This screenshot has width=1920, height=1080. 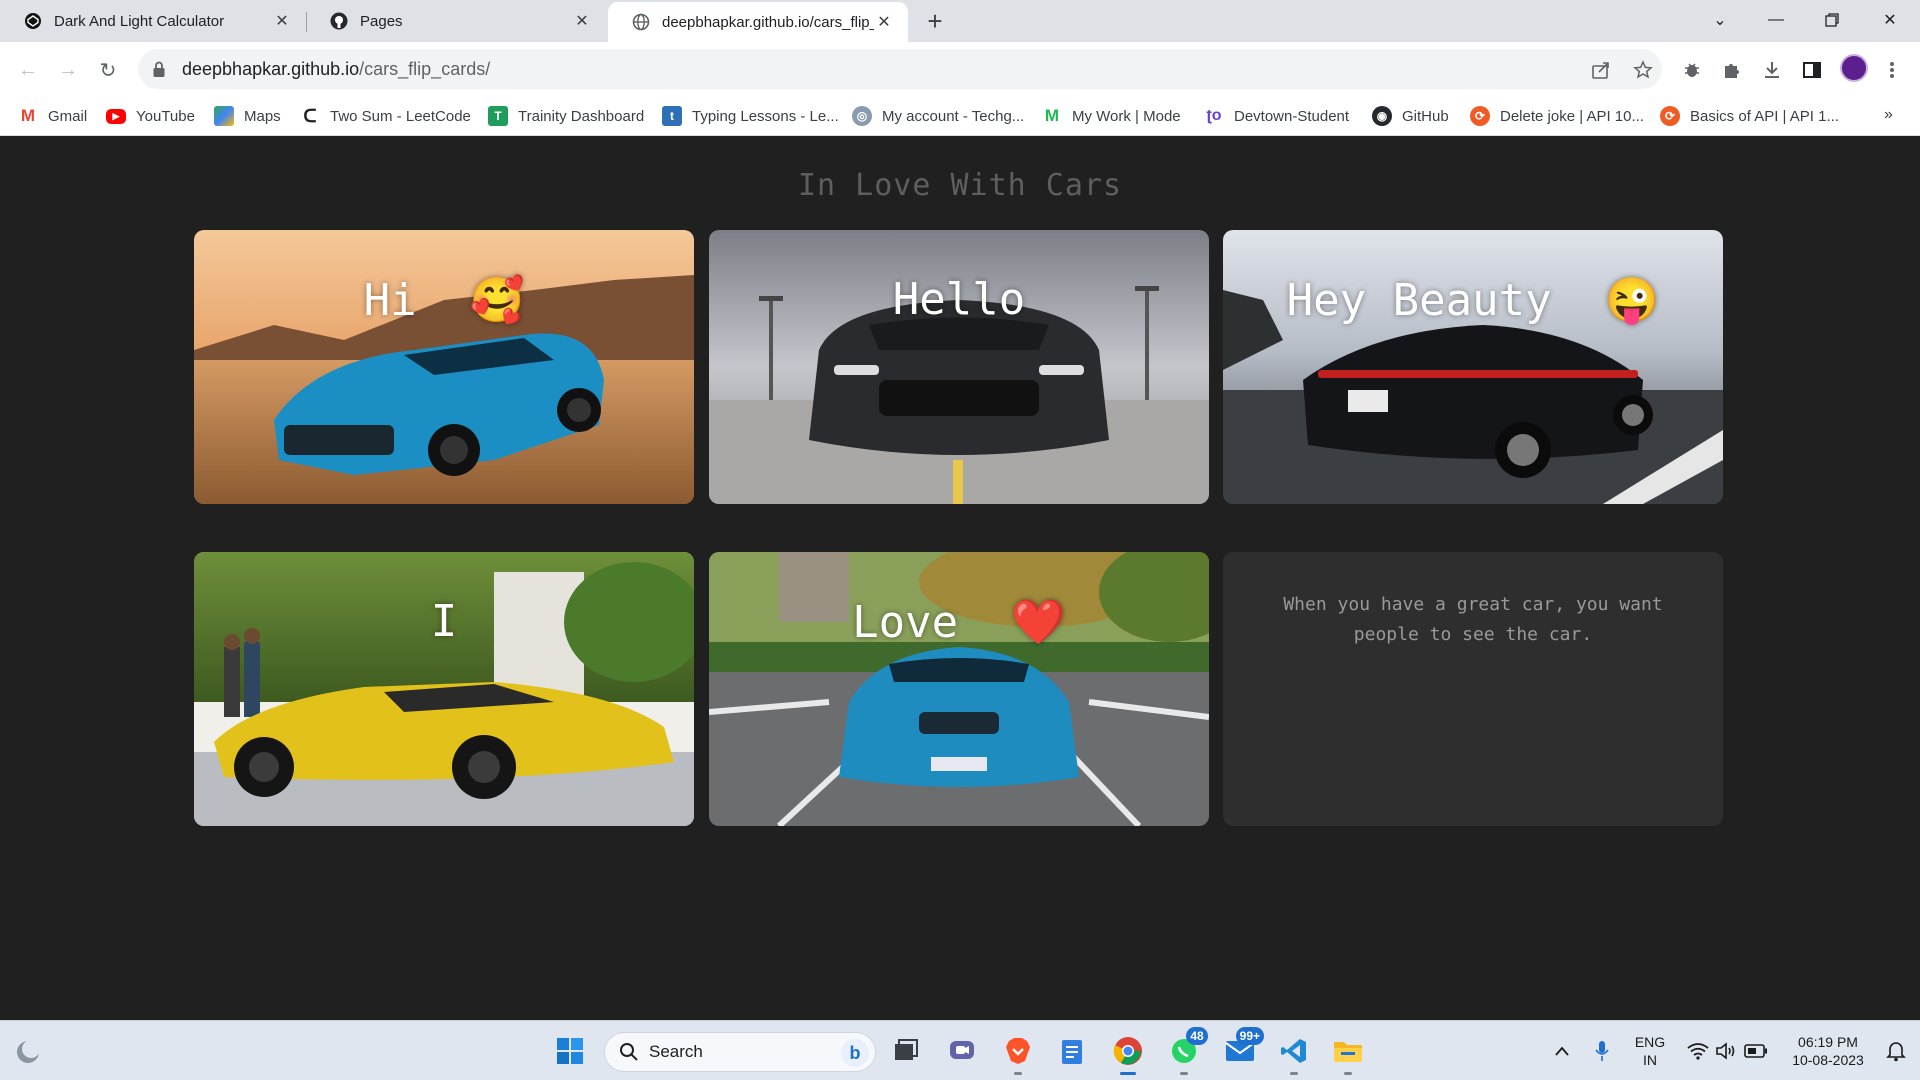 I want to click on file-explorer-icon, so click(x=1348, y=1054).